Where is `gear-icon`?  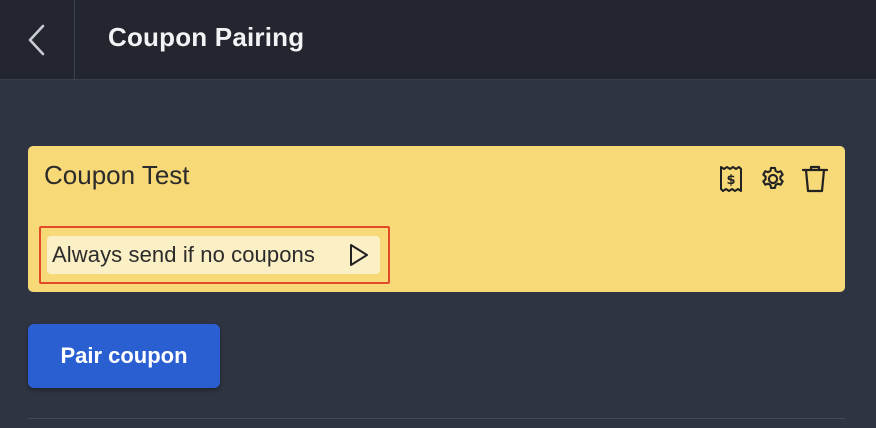
gear-icon is located at coordinates (773, 178).